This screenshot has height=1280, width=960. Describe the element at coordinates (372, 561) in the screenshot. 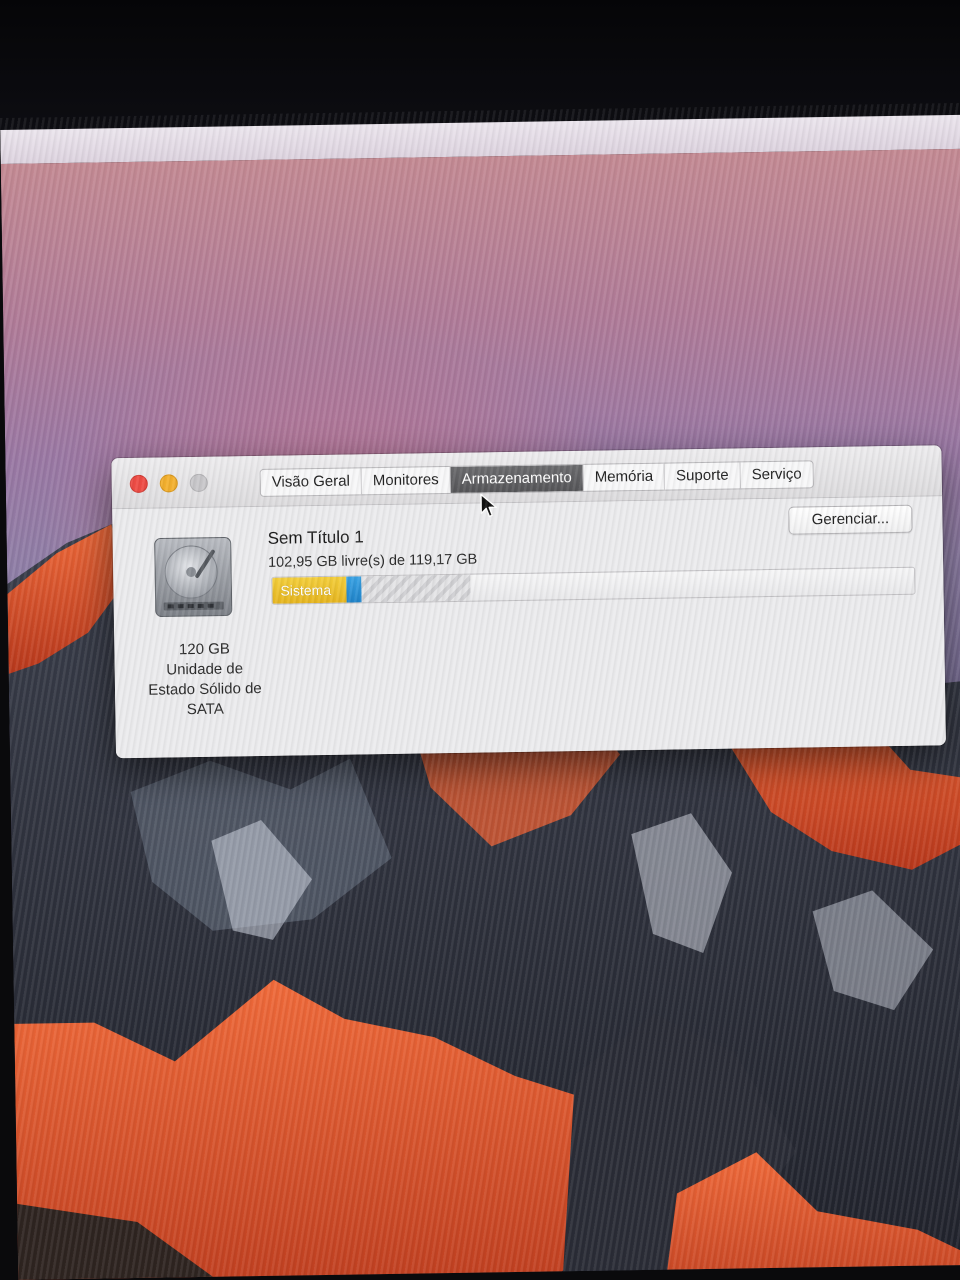

I see `volume-free-space: 102,95 GB livre(s) de 119,17 GB` at that location.